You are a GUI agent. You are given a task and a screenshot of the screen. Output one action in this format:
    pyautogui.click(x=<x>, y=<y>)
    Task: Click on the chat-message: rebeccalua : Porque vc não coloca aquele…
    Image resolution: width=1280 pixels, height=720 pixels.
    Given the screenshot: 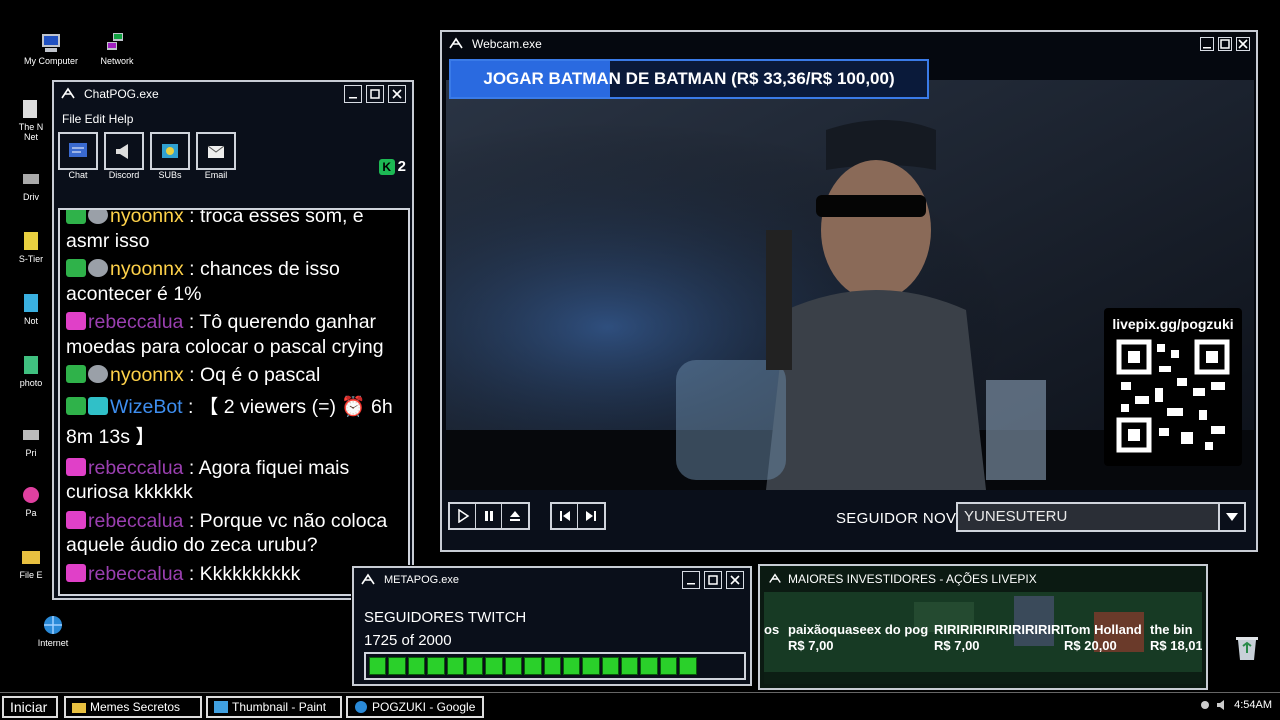 What is the action you would take?
    pyautogui.click(x=227, y=532)
    